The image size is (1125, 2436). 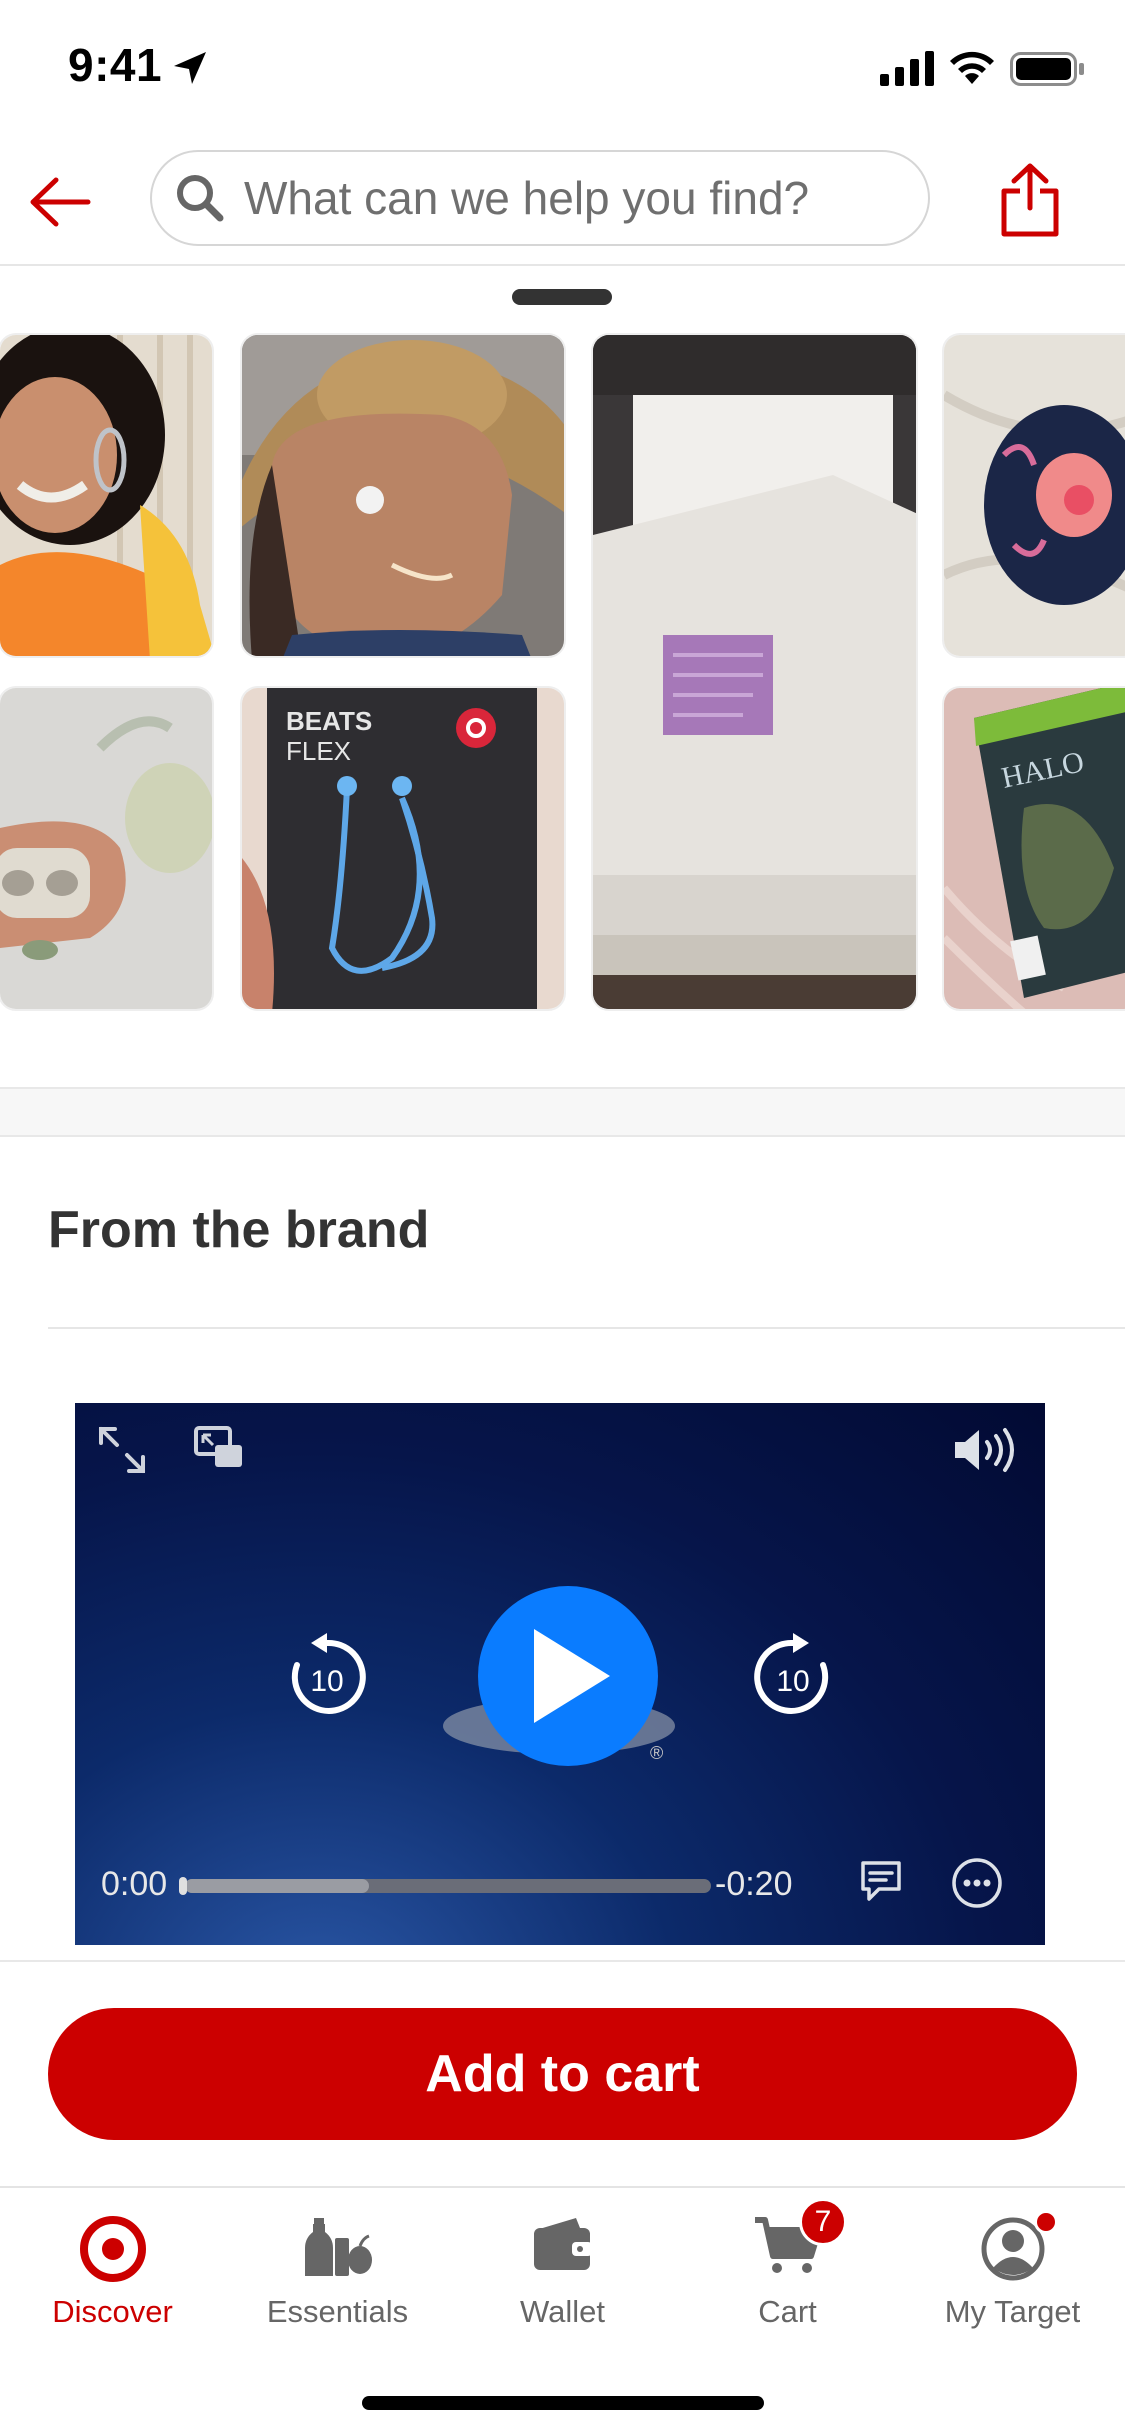 What do you see at coordinates (987, 1450) in the screenshot?
I see `volume-icon` at bounding box center [987, 1450].